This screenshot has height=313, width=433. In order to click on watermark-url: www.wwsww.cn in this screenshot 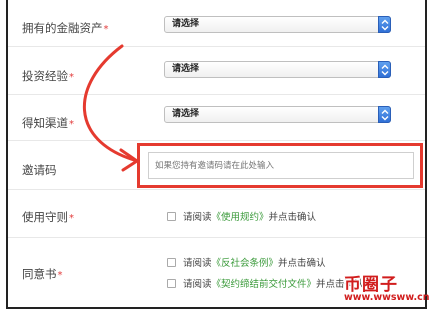, I will do `click(387, 297)`.